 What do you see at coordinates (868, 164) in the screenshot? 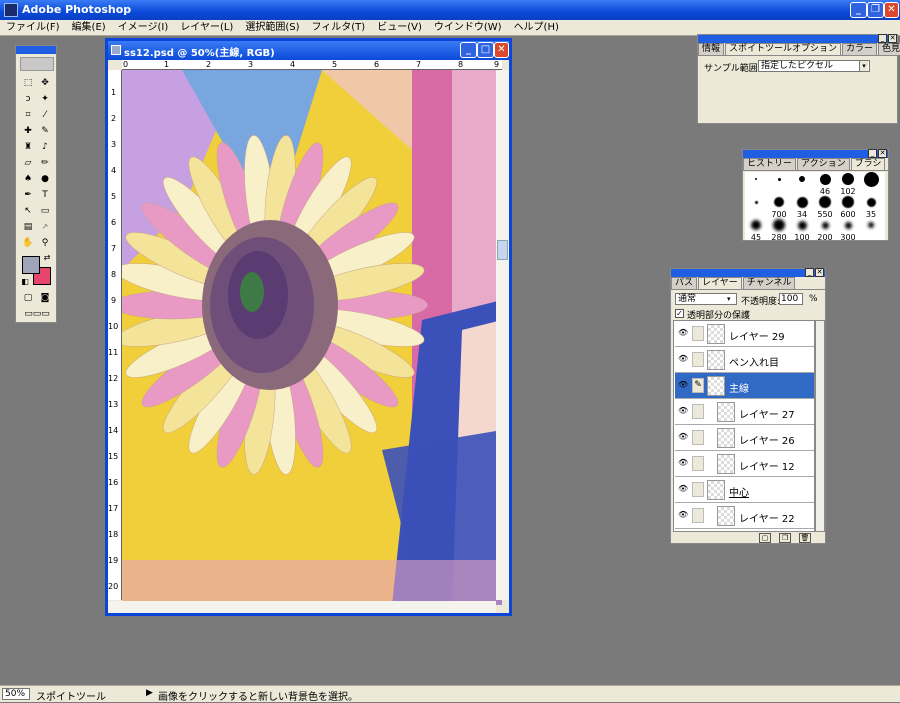
I see `tab-brushes: ブラシ` at bounding box center [868, 164].